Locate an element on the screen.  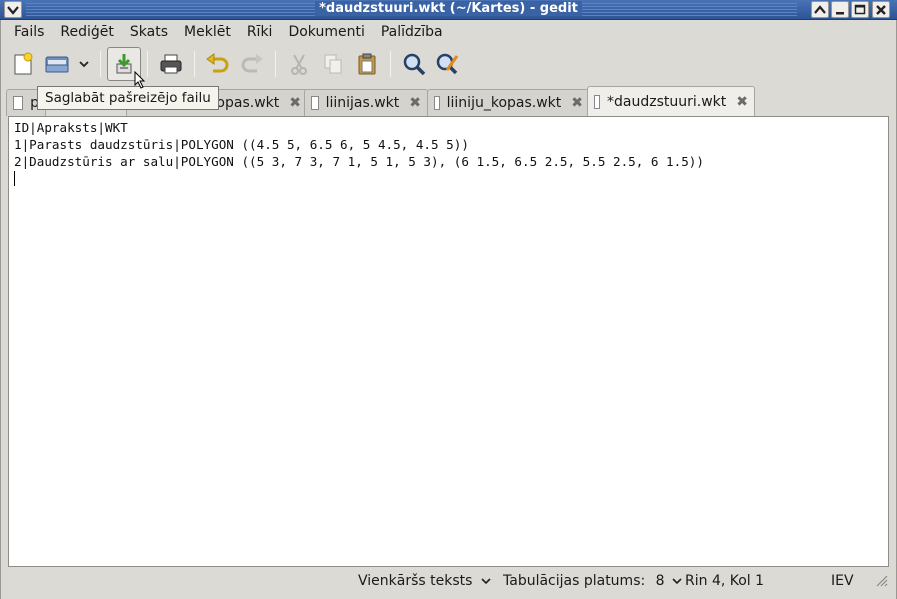
cut-button is located at coordinates (299, 64).